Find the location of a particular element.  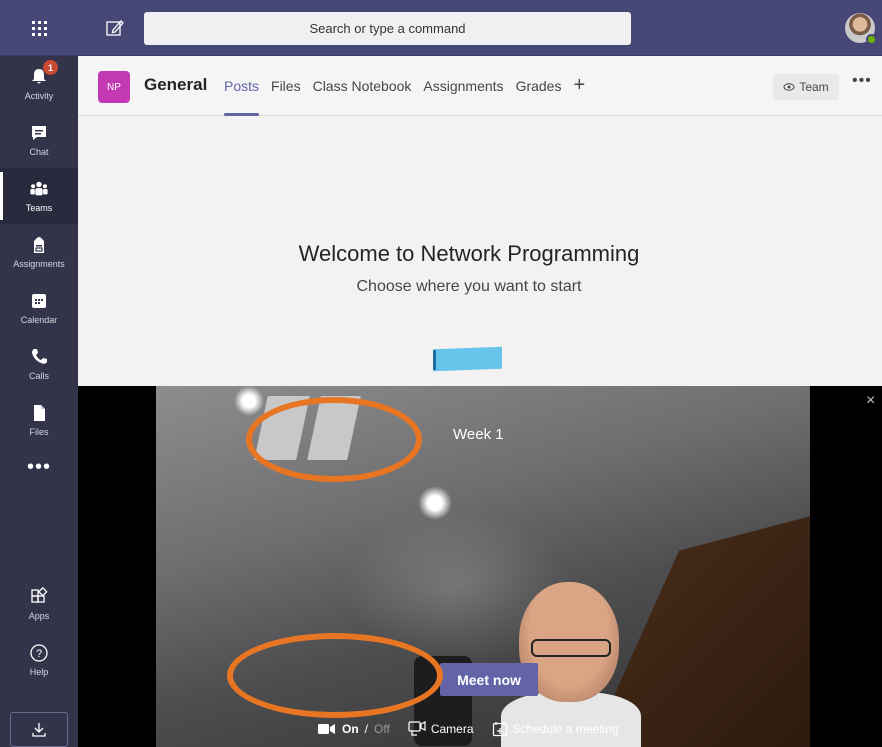

schedule-meeting-button: Schedule a meeting is located at coordinates (555, 729).